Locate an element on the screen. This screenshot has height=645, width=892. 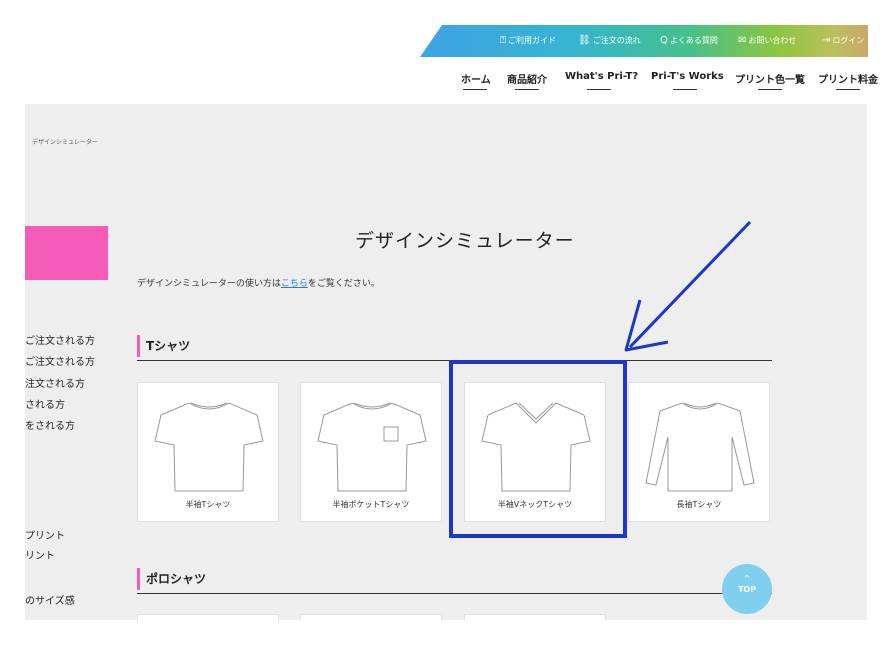
utility-bar: ⍰ ご利用ガイド ⛓ ご注文の流れ Q よくある質問 ✉ お問い合わせ ⇥ ログイン is located at coordinates (644, 41).